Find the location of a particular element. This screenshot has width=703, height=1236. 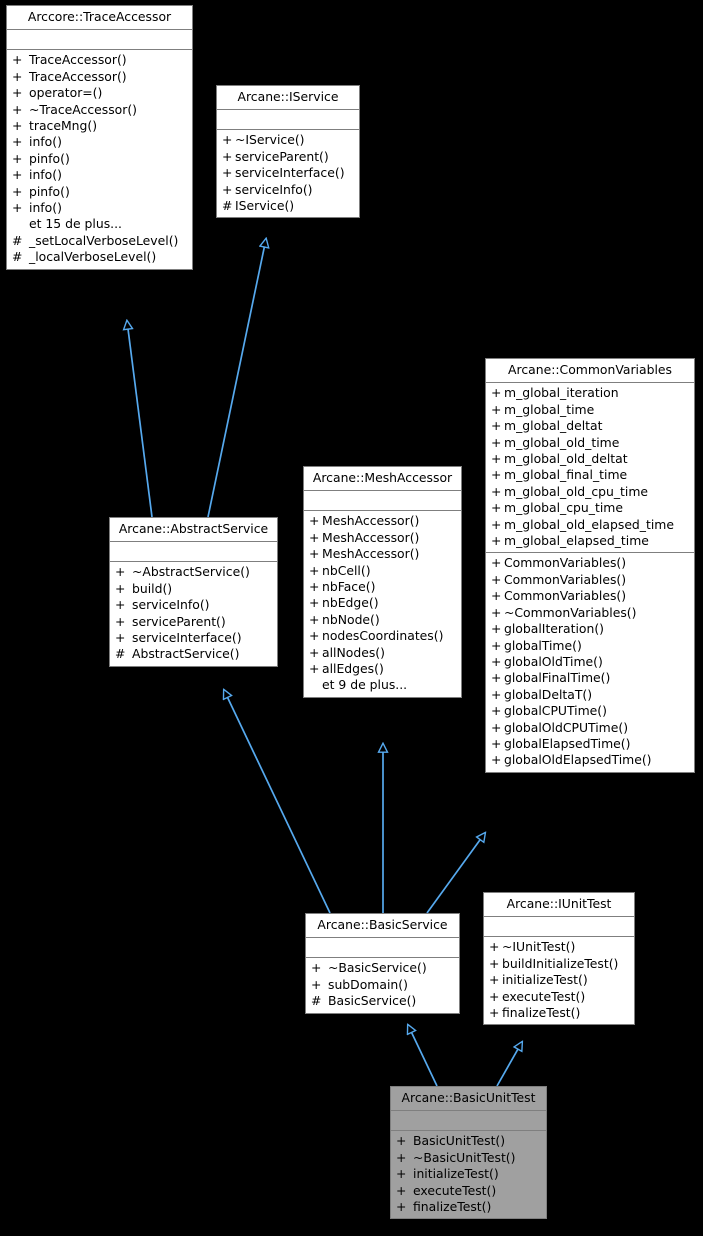

member-name: m_global_cpu_time is located at coordinates (563, 508).